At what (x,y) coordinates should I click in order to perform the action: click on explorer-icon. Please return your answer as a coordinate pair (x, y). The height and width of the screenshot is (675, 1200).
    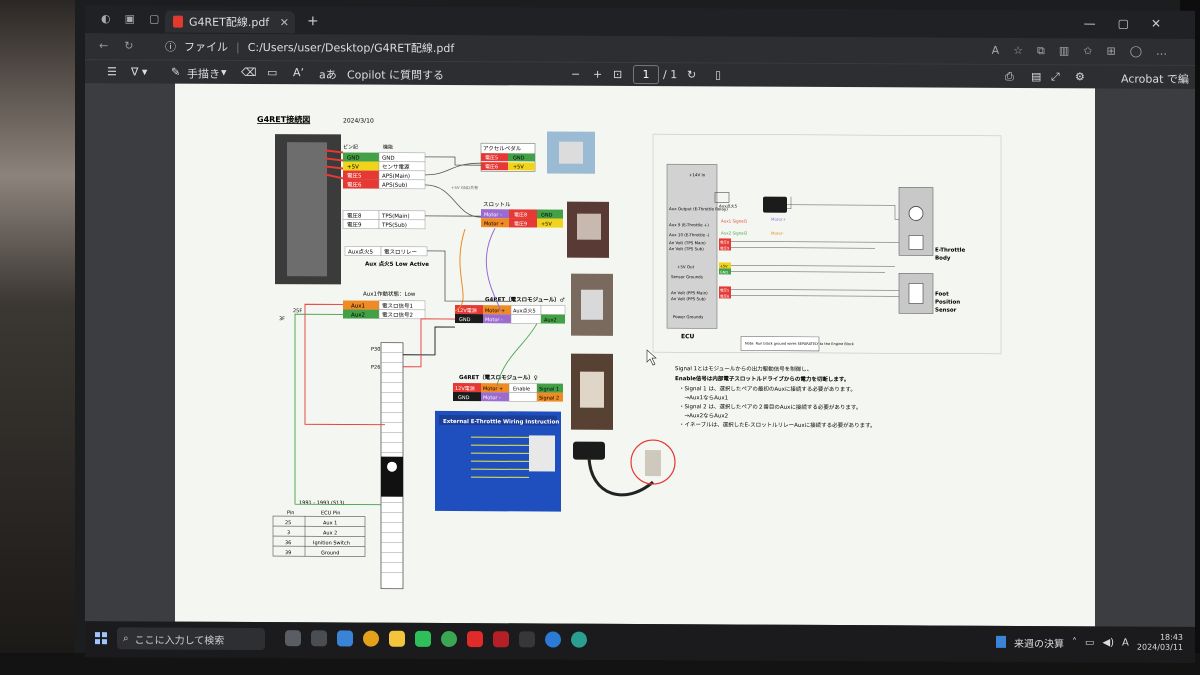
    Looking at the image, I should click on (397, 638).